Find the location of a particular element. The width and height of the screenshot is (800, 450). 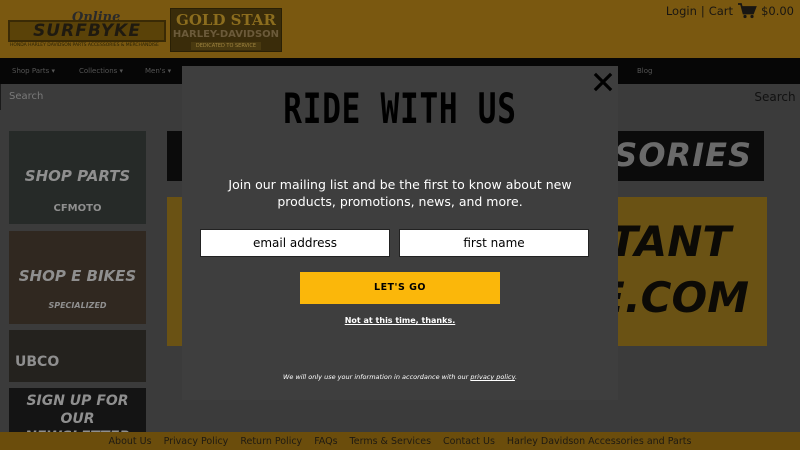

tile-shop-parts-brand: CFMOTO is located at coordinates (77, 208).